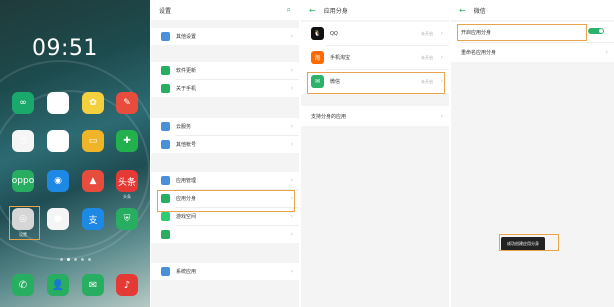  I want to click on settings-item: 软件更新 ›, so click(225, 70).